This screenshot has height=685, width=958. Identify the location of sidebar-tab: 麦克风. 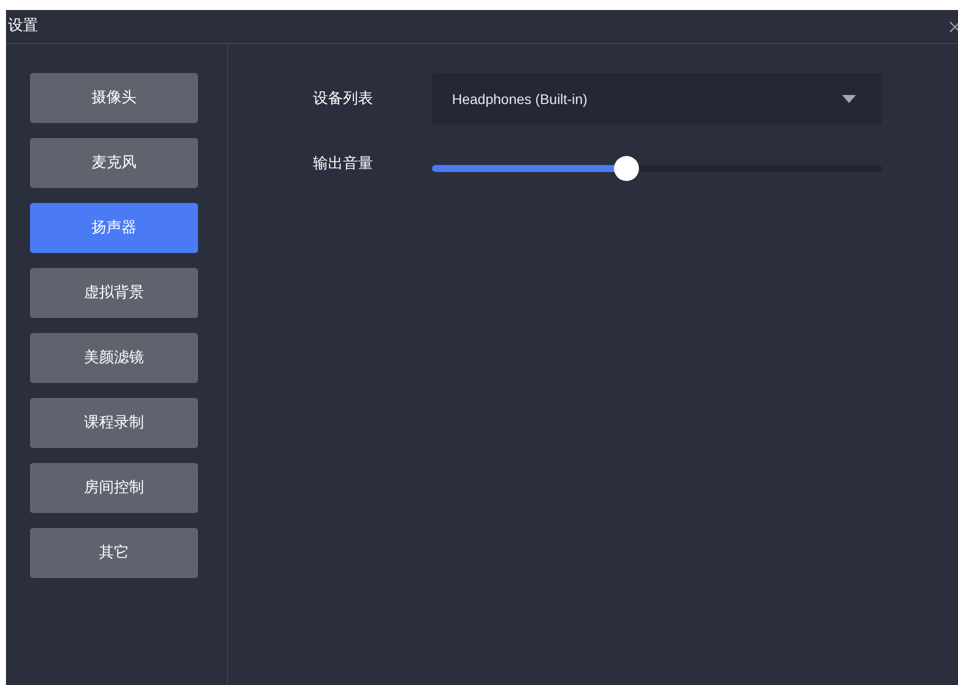
(114, 163).